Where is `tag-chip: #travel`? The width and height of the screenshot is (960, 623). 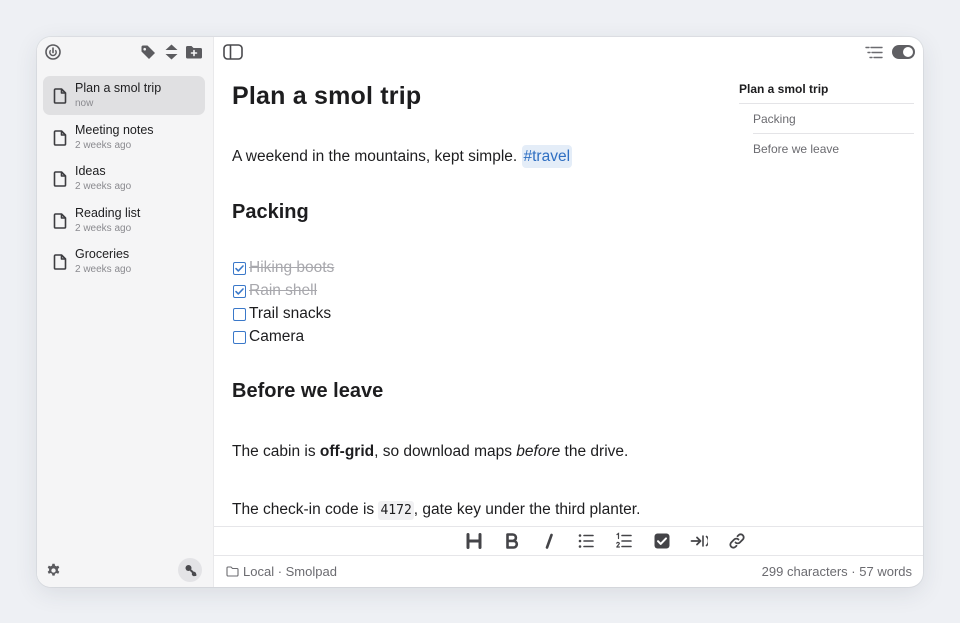
tag-chip: #travel is located at coordinates (547, 156).